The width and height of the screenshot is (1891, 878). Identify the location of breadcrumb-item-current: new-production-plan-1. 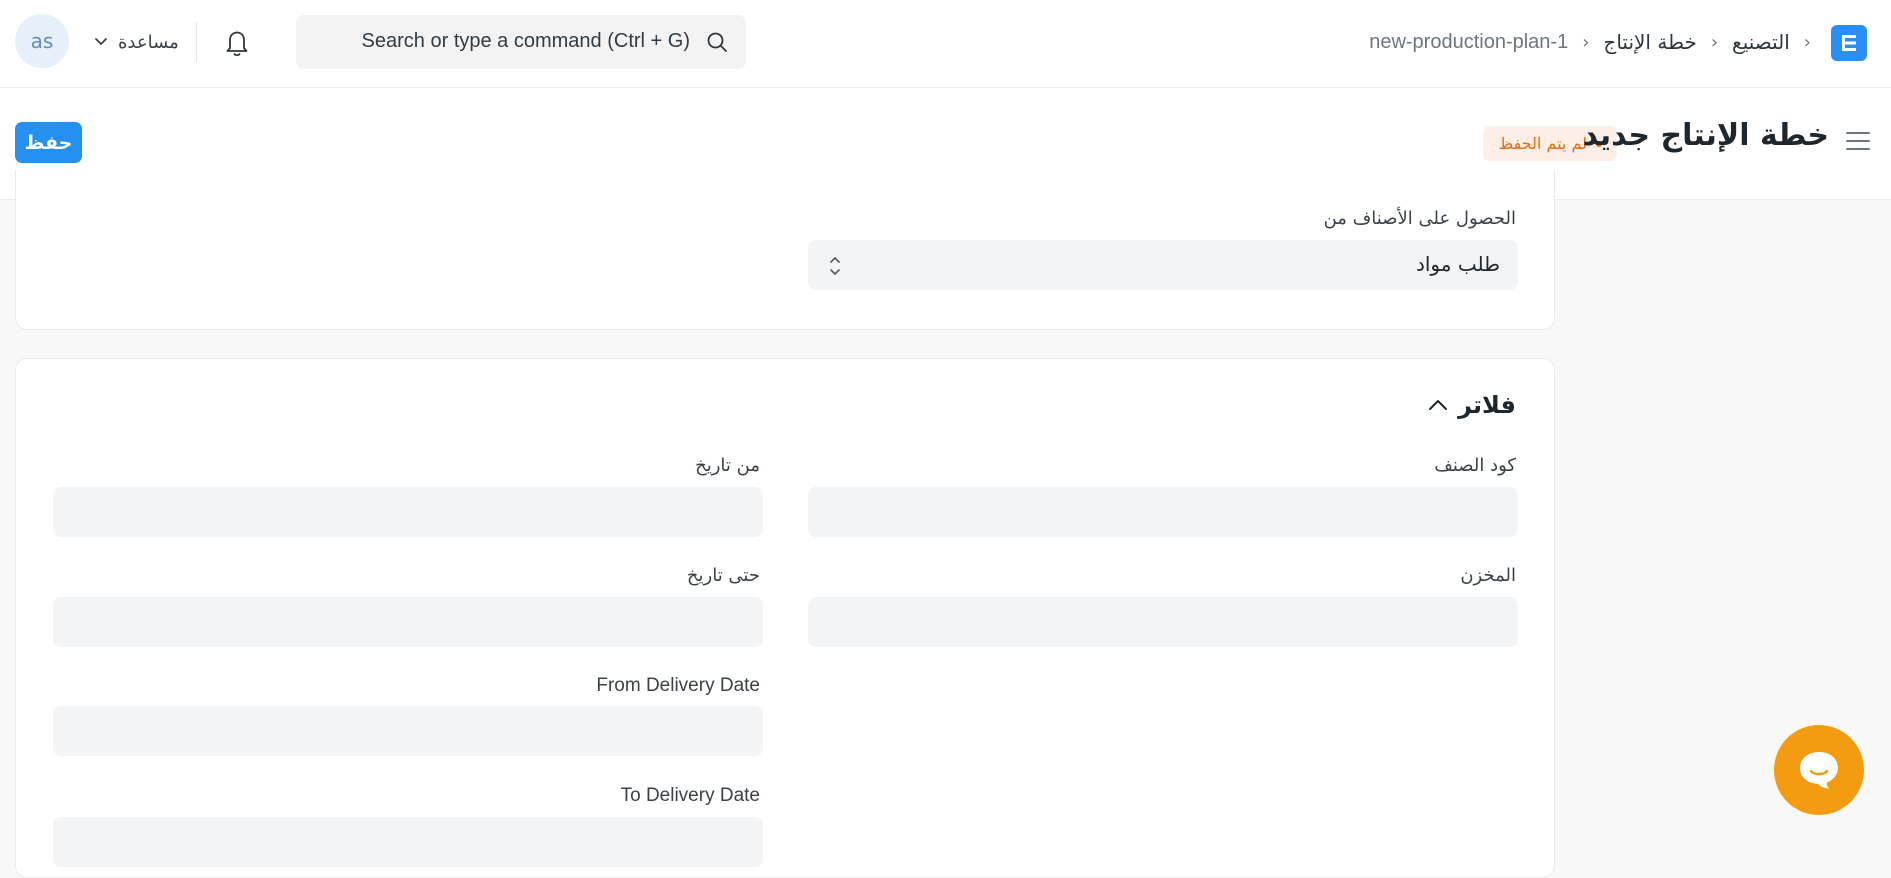
(1469, 41).